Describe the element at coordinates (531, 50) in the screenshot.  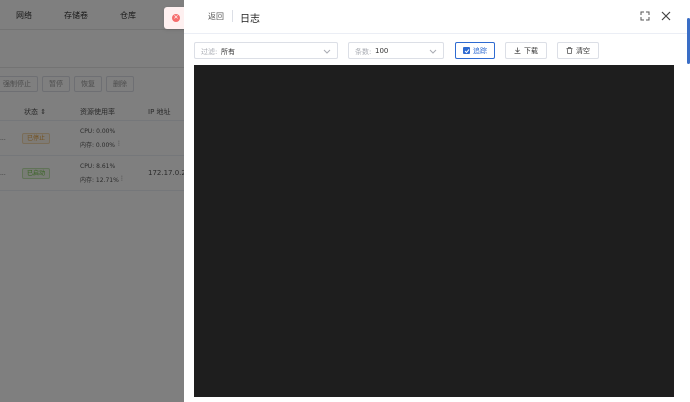
I see `download-label: 下载` at that location.